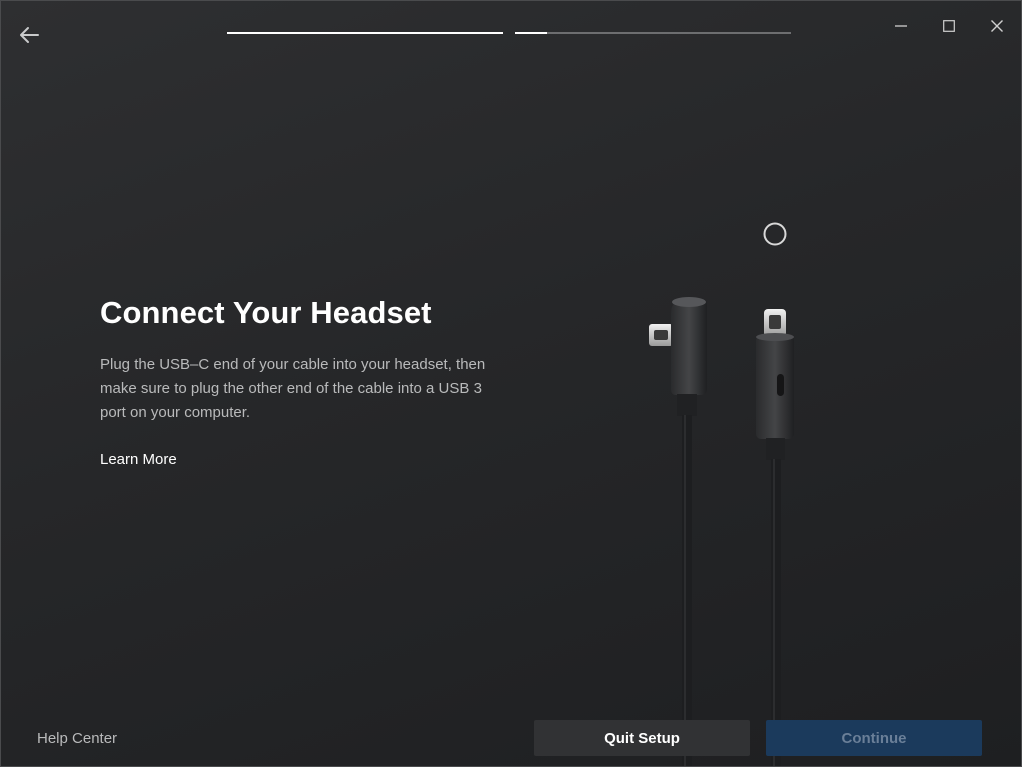  Describe the element at coordinates (77, 738) in the screenshot. I see `help-center-link: Help Center` at that location.